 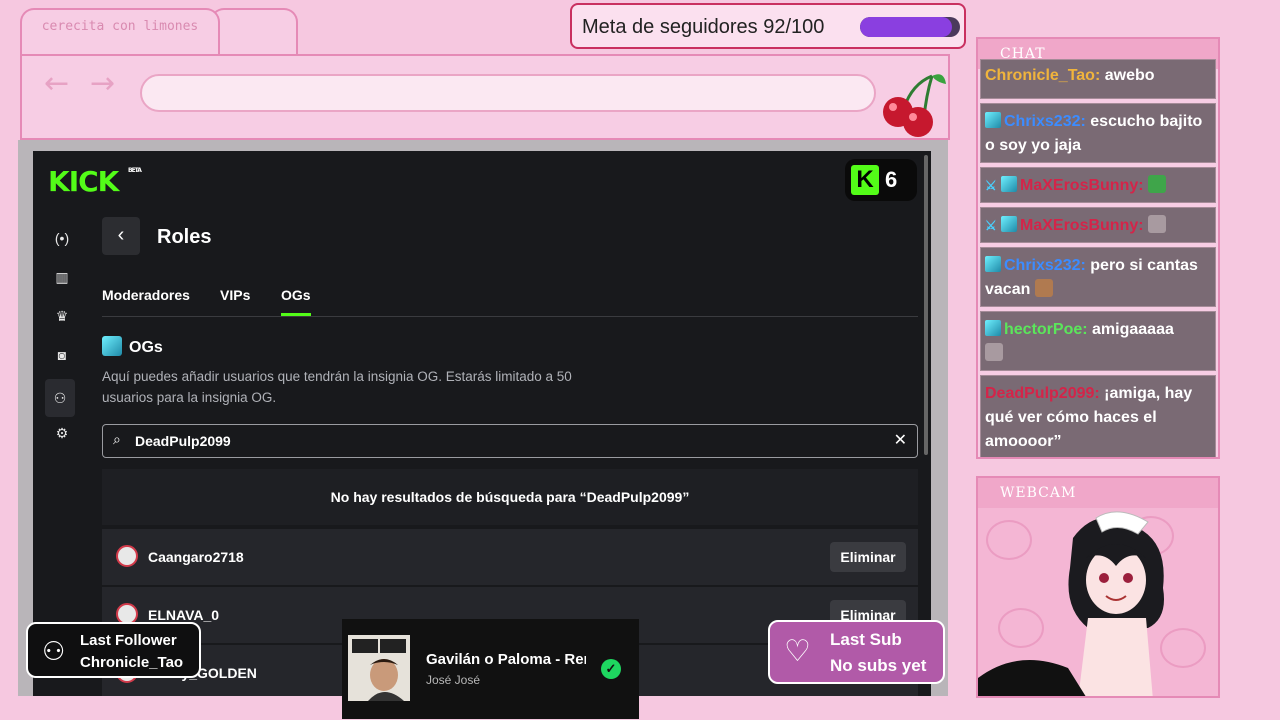 What do you see at coordinates (132, 662) in the screenshot?
I see `last-follower-name: Chronicle_Tao` at bounding box center [132, 662].